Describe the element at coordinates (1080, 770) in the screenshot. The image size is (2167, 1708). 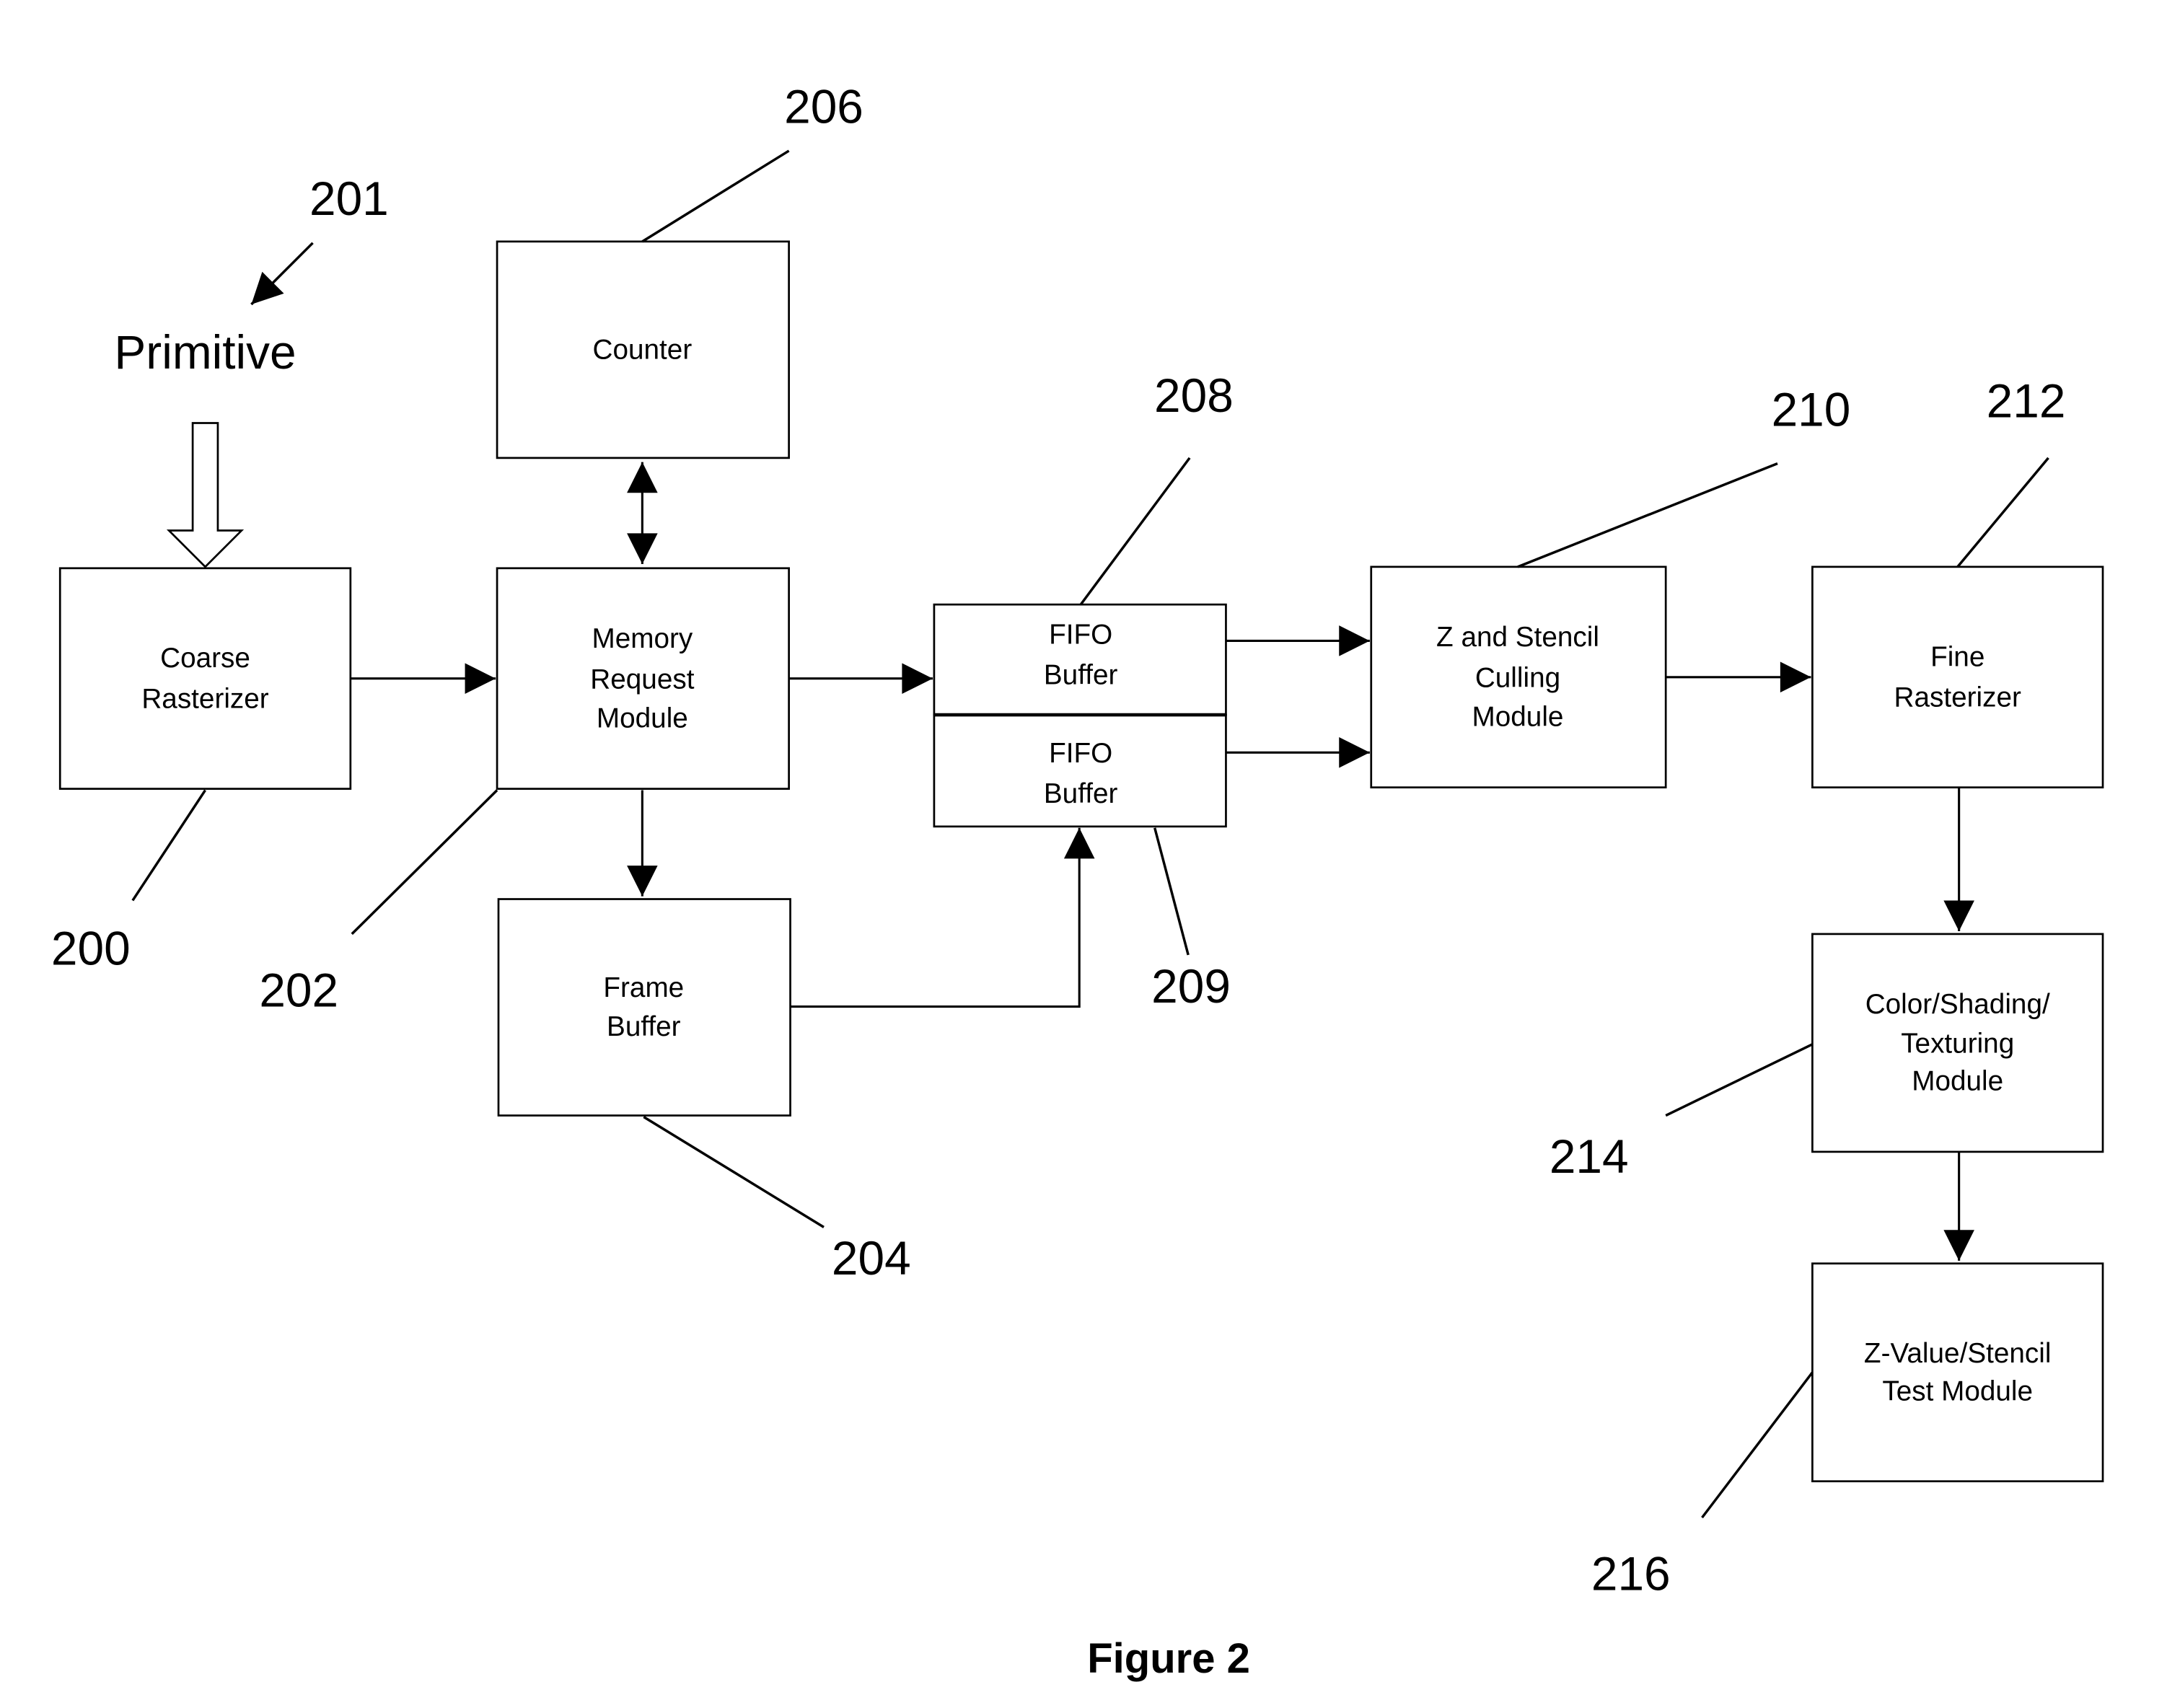
I see `fifo-buffer-bottom-block: FIFO Buffer` at that location.